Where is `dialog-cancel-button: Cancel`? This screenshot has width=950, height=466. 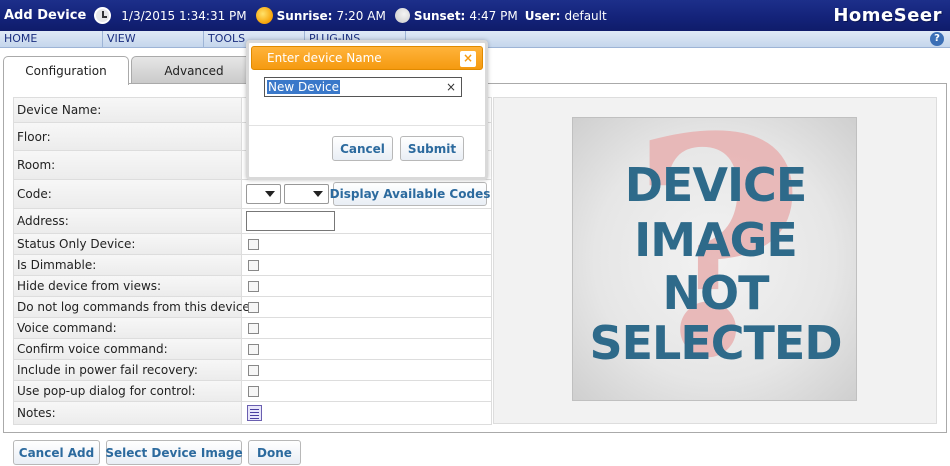 dialog-cancel-button: Cancel is located at coordinates (362, 148).